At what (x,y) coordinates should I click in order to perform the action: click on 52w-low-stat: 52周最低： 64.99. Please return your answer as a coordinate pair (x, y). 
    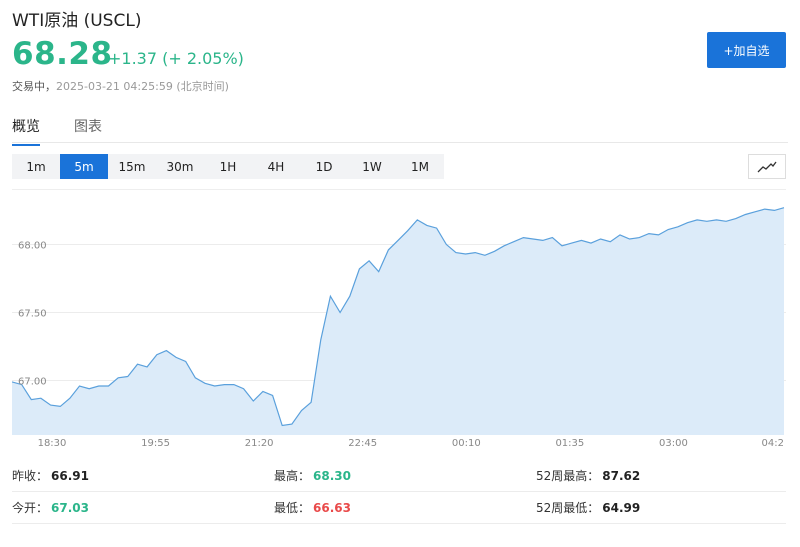
    Looking at the image, I should click on (661, 507).